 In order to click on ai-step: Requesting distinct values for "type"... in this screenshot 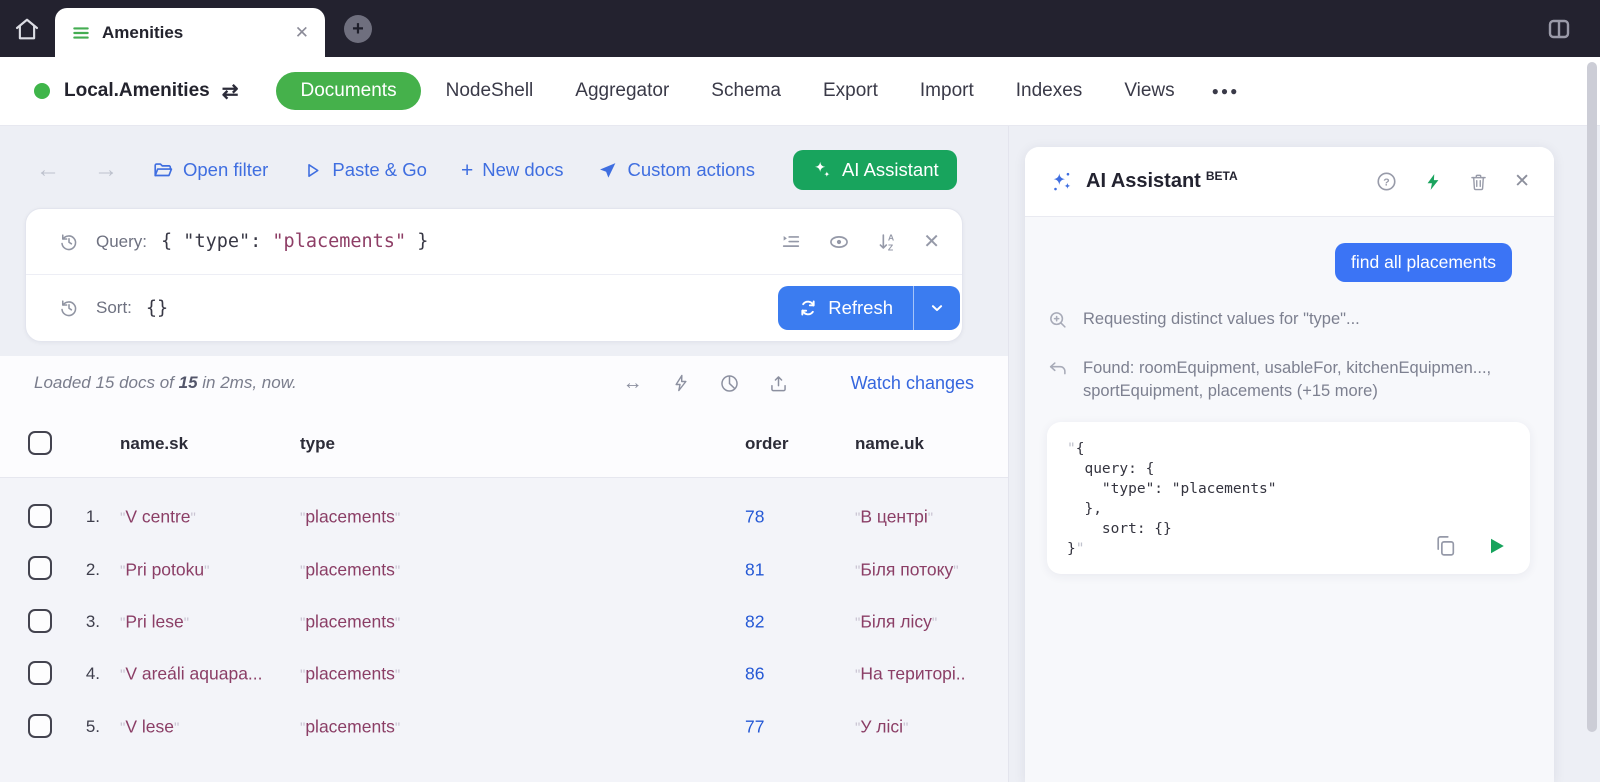, I will do `click(1288, 319)`.